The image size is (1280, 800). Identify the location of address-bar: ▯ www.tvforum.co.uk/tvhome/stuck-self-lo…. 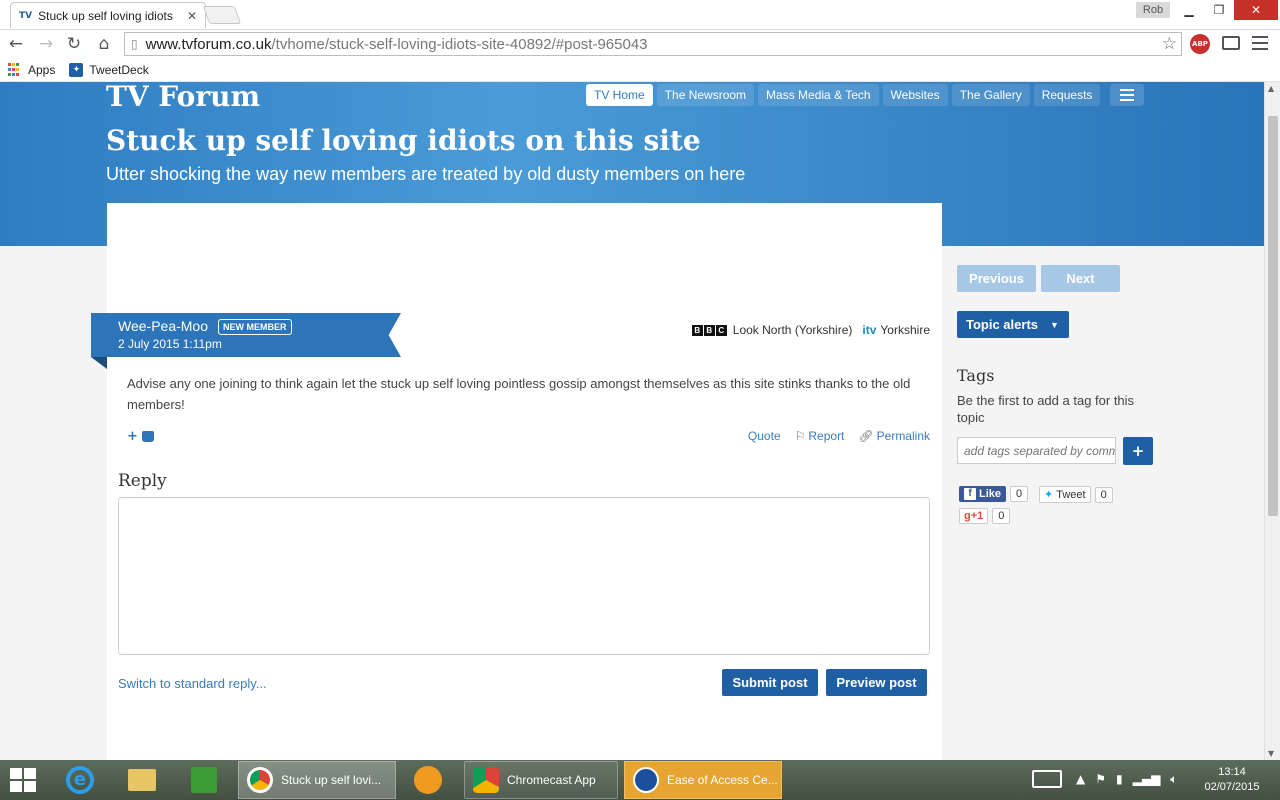
(653, 44).